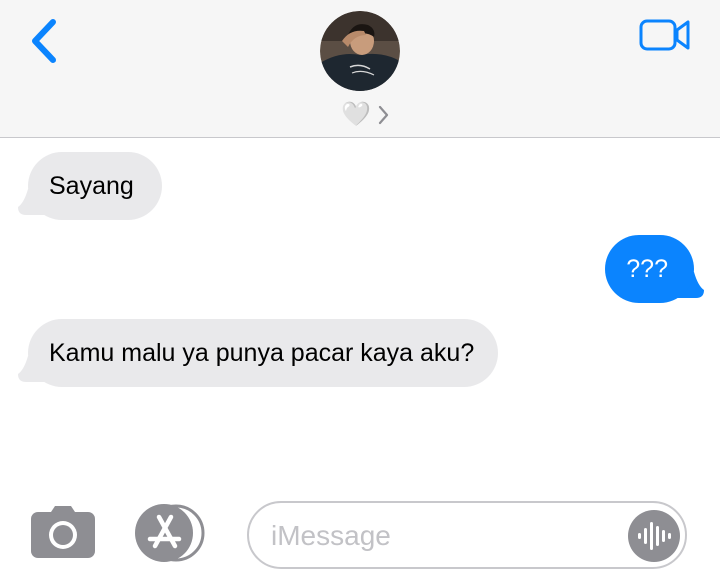  I want to click on message-input, so click(441, 536).